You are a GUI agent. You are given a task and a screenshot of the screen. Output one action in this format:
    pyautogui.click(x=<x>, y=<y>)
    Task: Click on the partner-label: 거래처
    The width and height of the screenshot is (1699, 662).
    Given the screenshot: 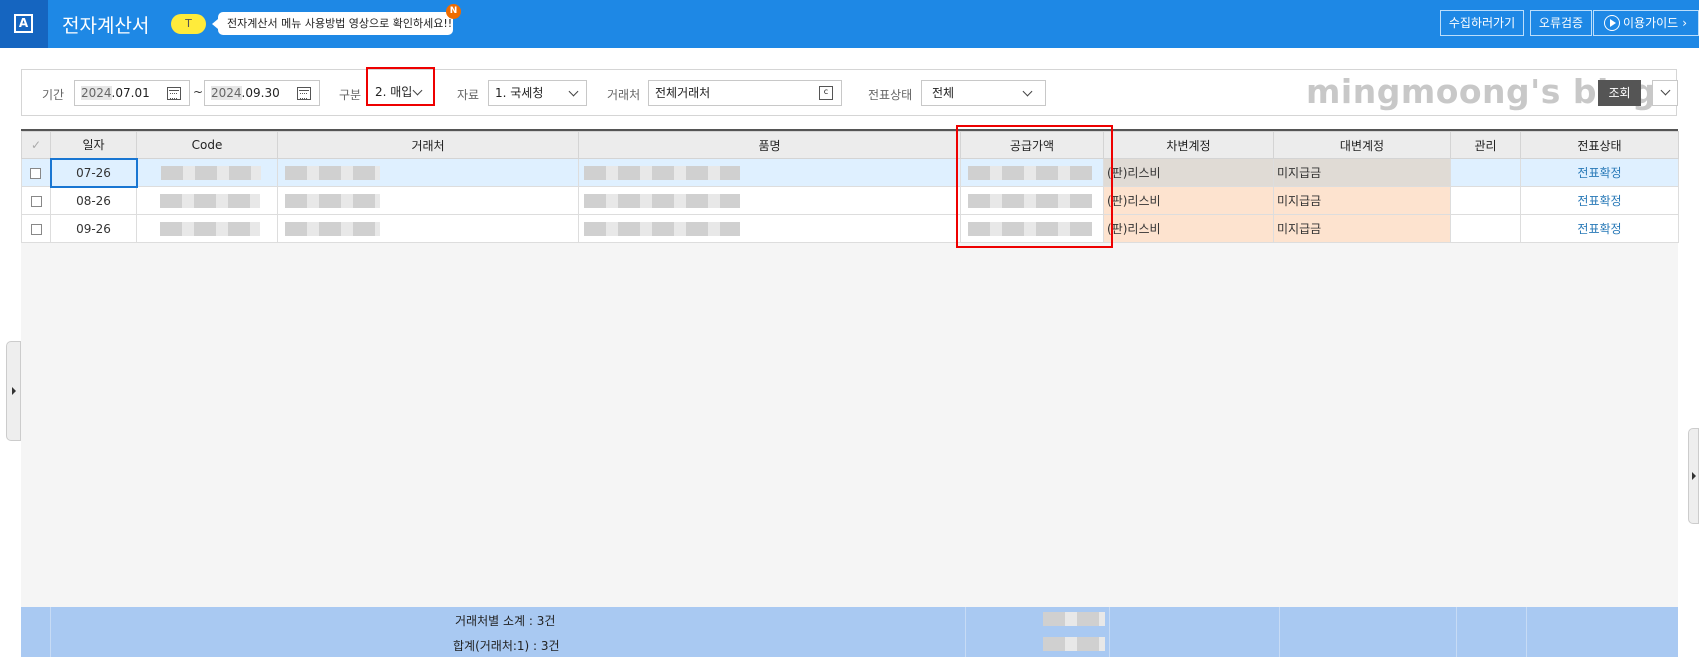 What is the action you would take?
    pyautogui.click(x=624, y=95)
    